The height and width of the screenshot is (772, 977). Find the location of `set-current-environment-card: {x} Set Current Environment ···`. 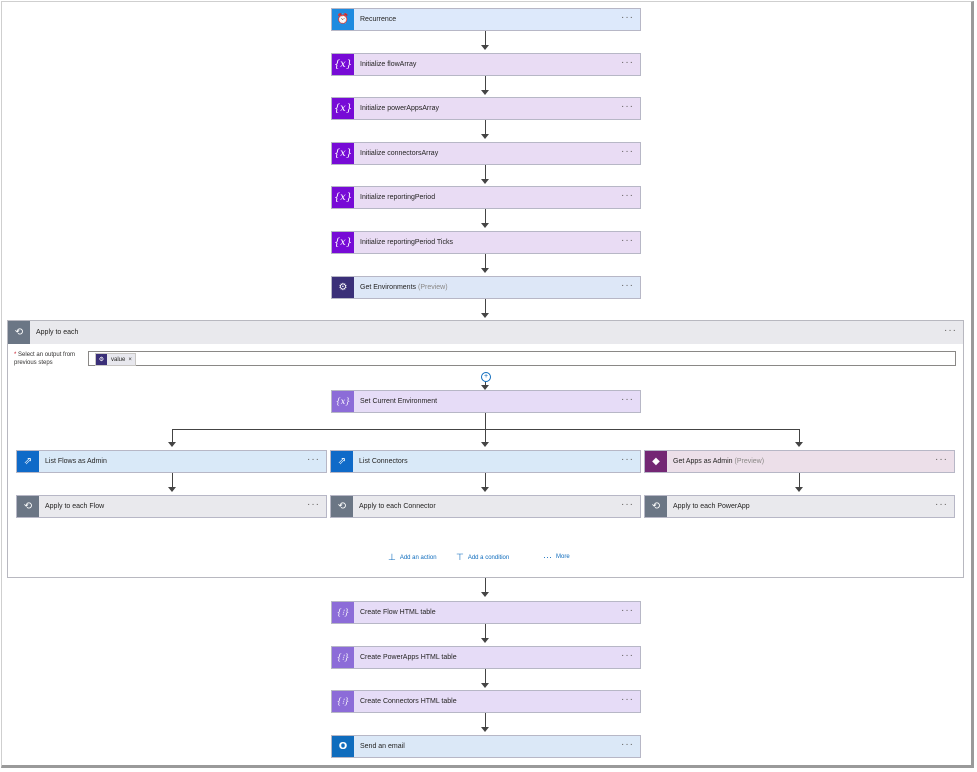

set-current-environment-card: {x} Set Current Environment ··· is located at coordinates (486, 401).